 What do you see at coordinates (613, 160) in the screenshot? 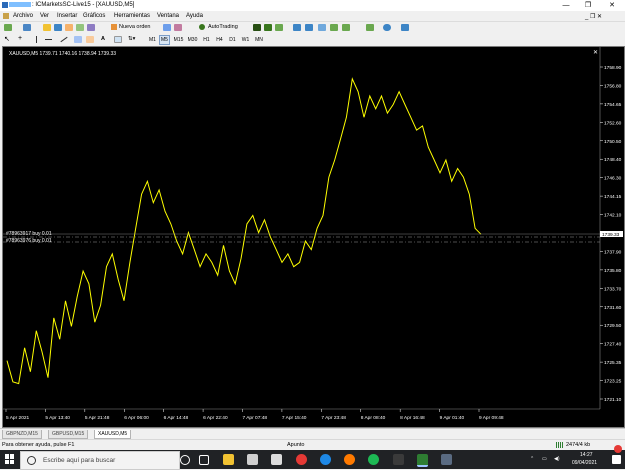
I see `y-tick-label: 1748.40` at bounding box center [613, 160].